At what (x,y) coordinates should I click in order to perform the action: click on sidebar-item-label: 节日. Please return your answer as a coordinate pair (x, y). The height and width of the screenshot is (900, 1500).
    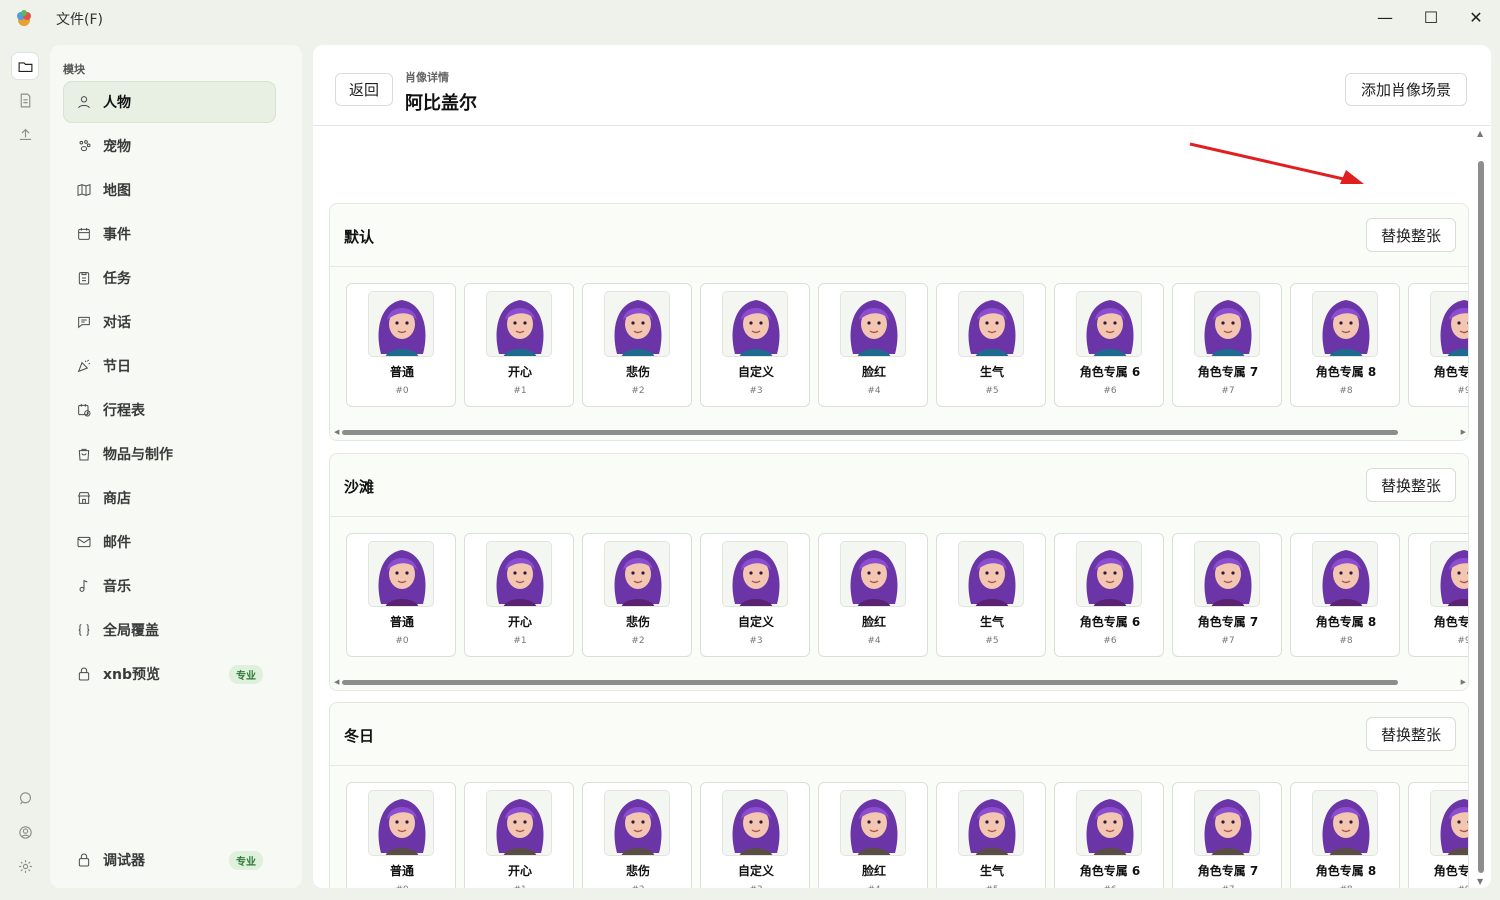
    Looking at the image, I should click on (117, 367).